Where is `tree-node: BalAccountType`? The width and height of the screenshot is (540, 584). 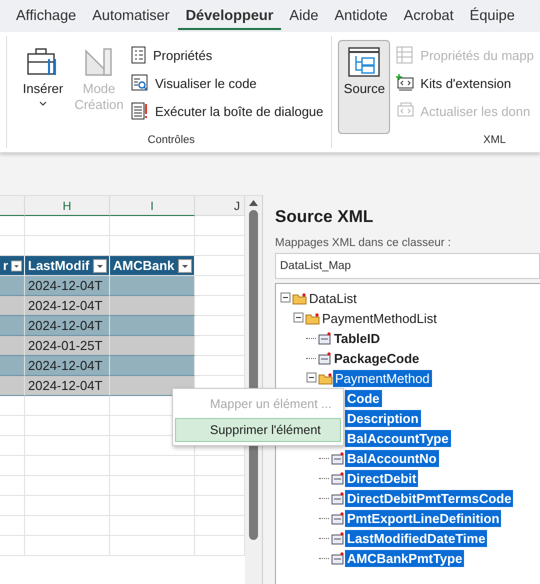 tree-node: BalAccountType is located at coordinates (398, 438).